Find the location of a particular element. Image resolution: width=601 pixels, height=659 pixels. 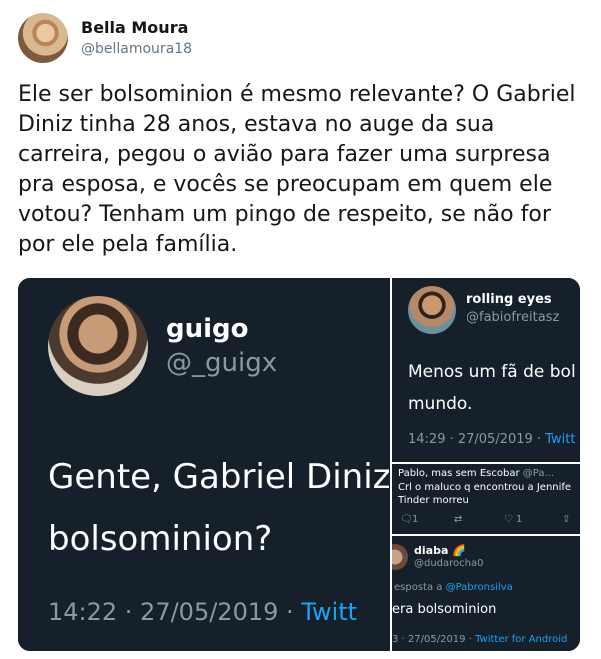

author-handle: @bellamoura18 is located at coordinates (136, 49).